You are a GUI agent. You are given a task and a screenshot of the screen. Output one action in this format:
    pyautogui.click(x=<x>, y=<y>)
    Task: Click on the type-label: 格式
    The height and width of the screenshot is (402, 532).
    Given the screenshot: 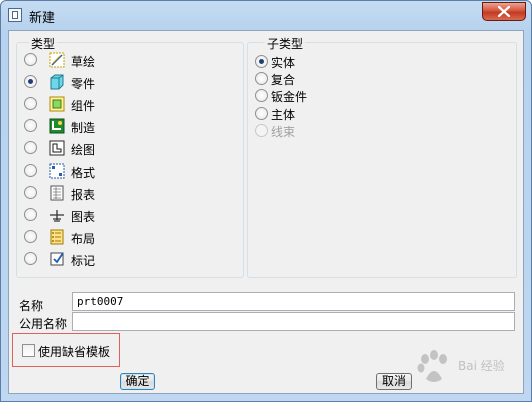 What is the action you would take?
    pyautogui.click(x=83, y=172)
    